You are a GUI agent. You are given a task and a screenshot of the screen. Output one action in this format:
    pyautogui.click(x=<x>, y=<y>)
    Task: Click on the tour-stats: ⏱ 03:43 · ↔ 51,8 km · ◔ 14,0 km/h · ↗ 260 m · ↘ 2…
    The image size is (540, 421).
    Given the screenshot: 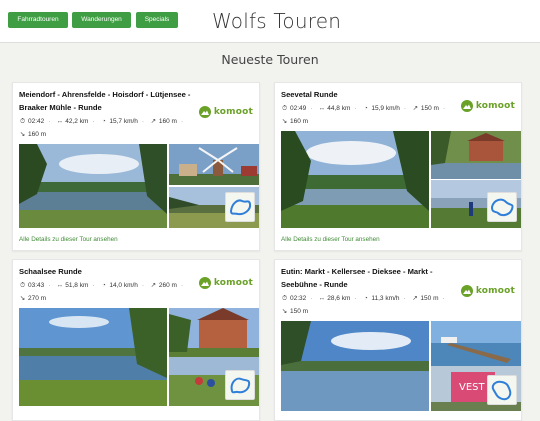 What is the action you would take?
    pyautogui.click(x=119, y=292)
    